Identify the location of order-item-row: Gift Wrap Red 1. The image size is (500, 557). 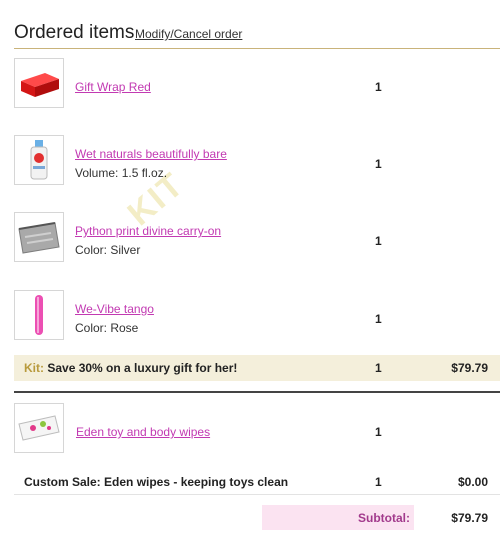
(257, 84).